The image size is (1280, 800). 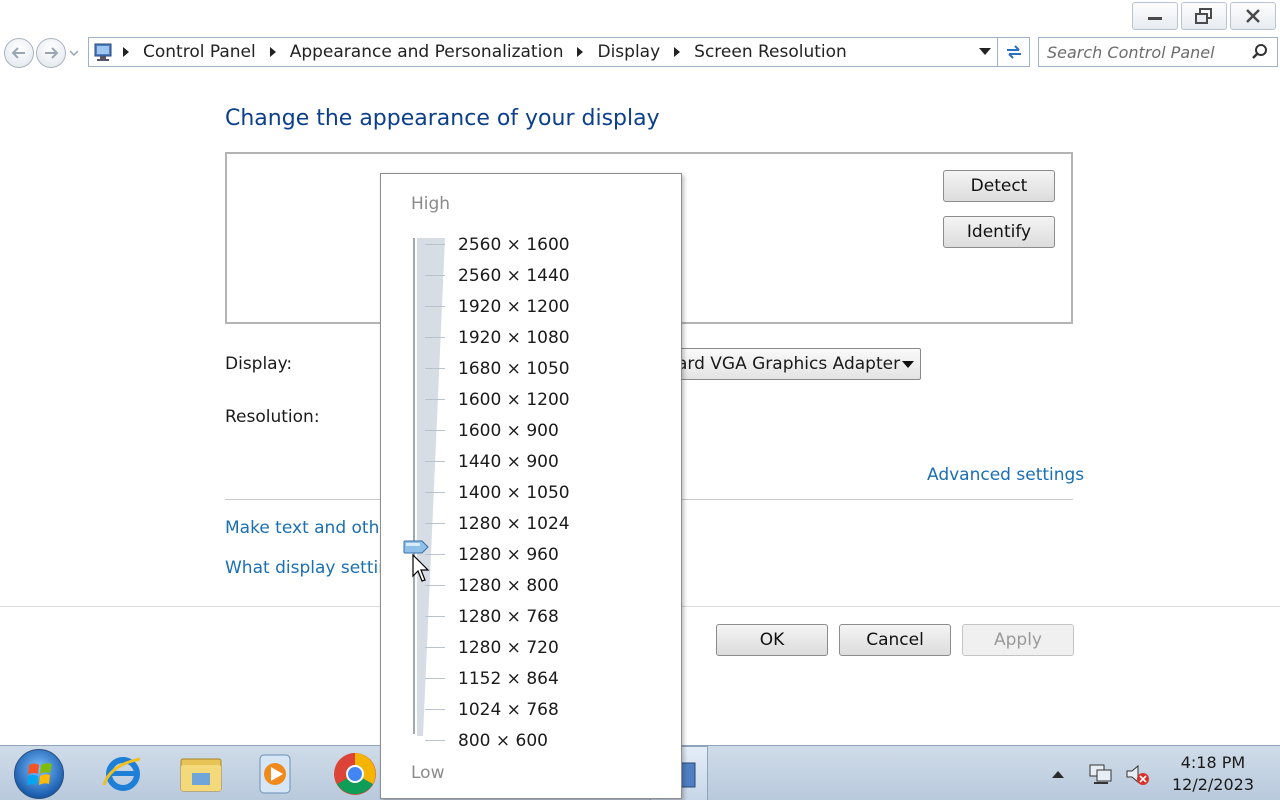 I want to click on resolution-option: 1280 × 768, so click(x=531, y=616).